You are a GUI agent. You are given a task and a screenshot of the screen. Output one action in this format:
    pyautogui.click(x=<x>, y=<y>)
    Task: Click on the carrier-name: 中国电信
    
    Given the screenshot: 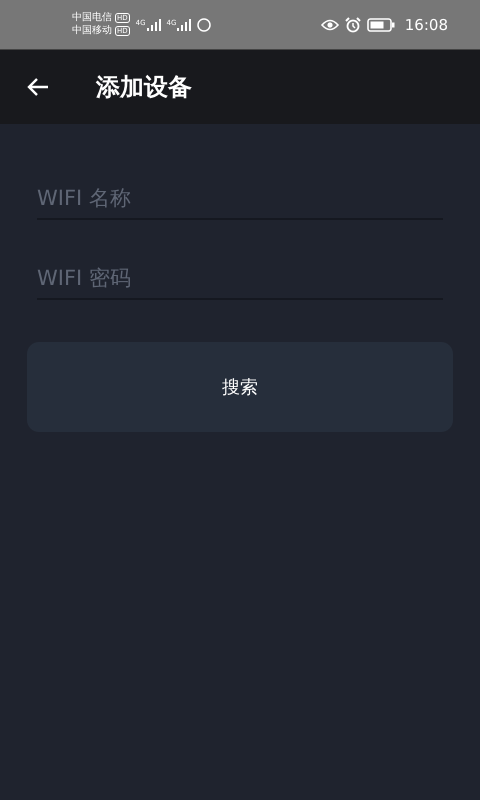 What is the action you would take?
    pyautogui.click(x=92, y=18)
    